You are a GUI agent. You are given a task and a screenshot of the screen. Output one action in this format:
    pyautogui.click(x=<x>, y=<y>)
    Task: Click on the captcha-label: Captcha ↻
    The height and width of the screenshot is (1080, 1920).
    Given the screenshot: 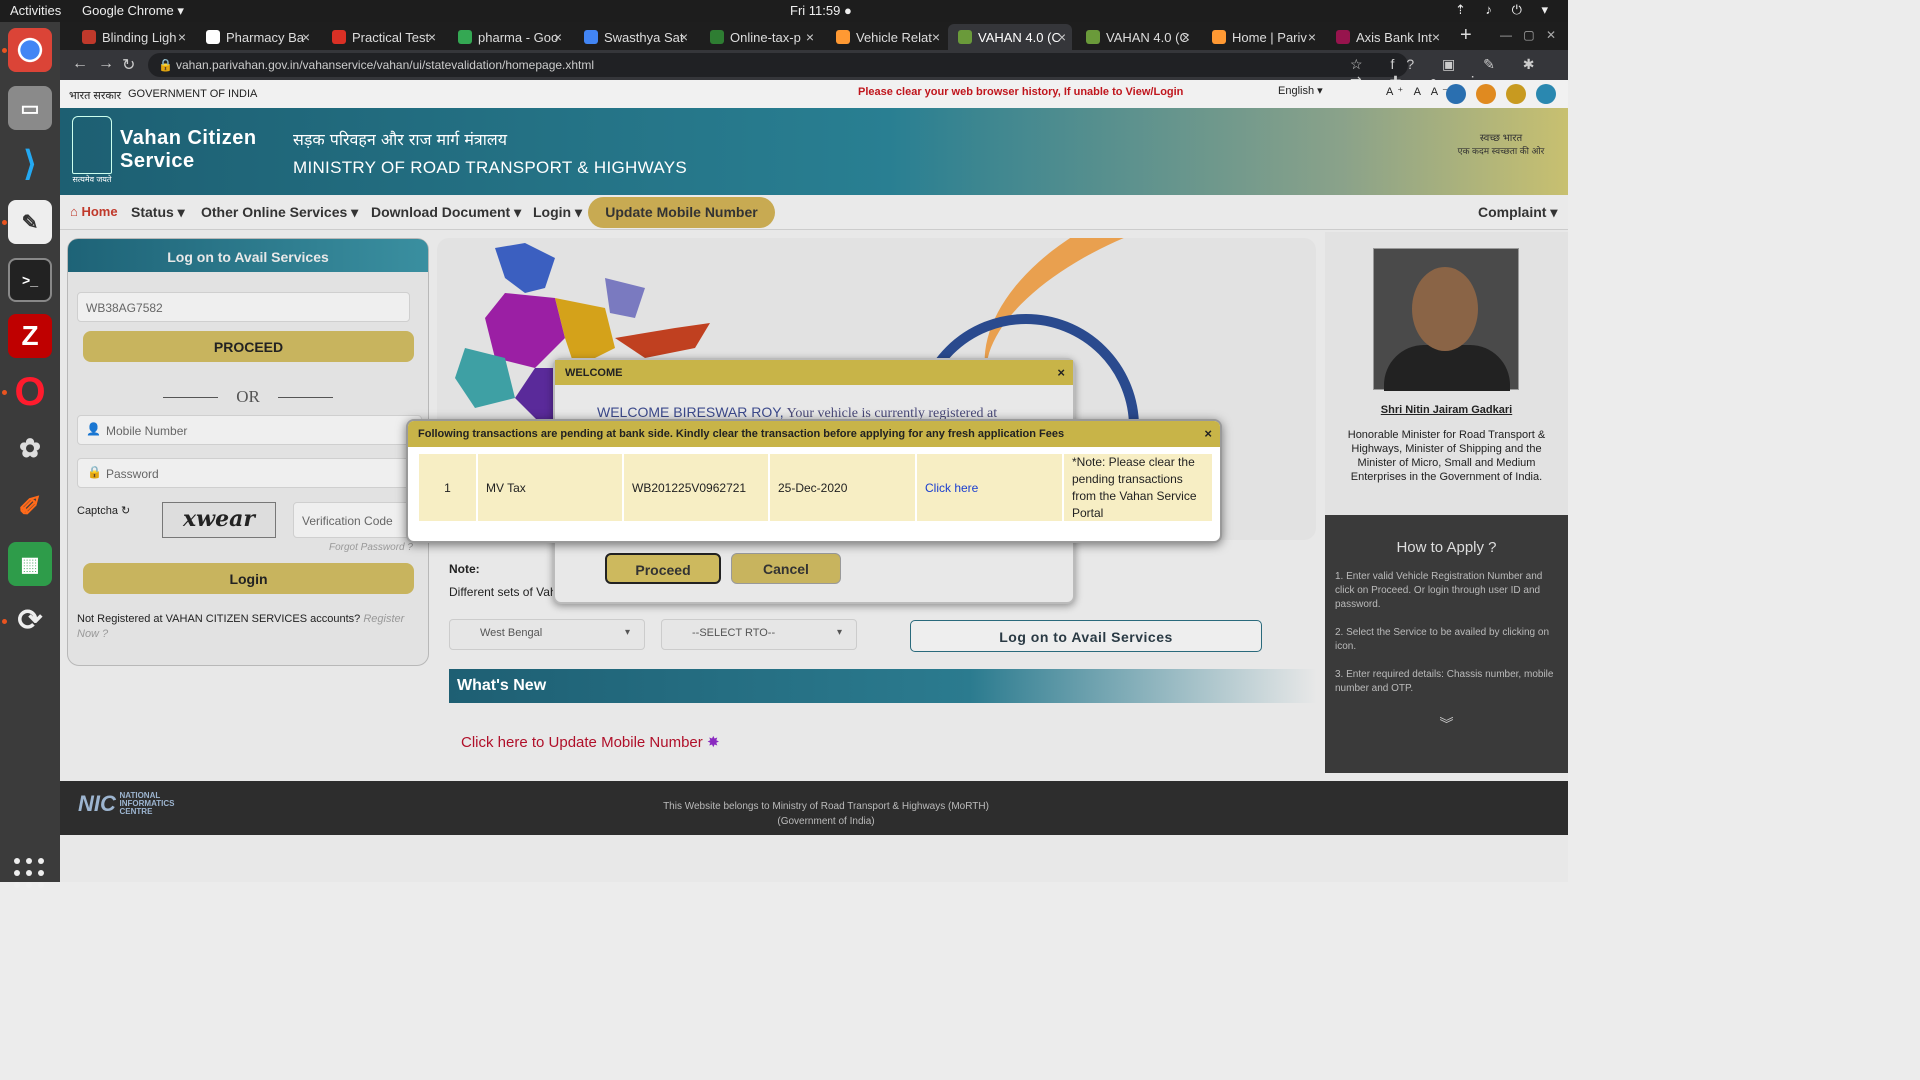 What is the action you would take?
    pyautogui.click(x=103, y=510)
    